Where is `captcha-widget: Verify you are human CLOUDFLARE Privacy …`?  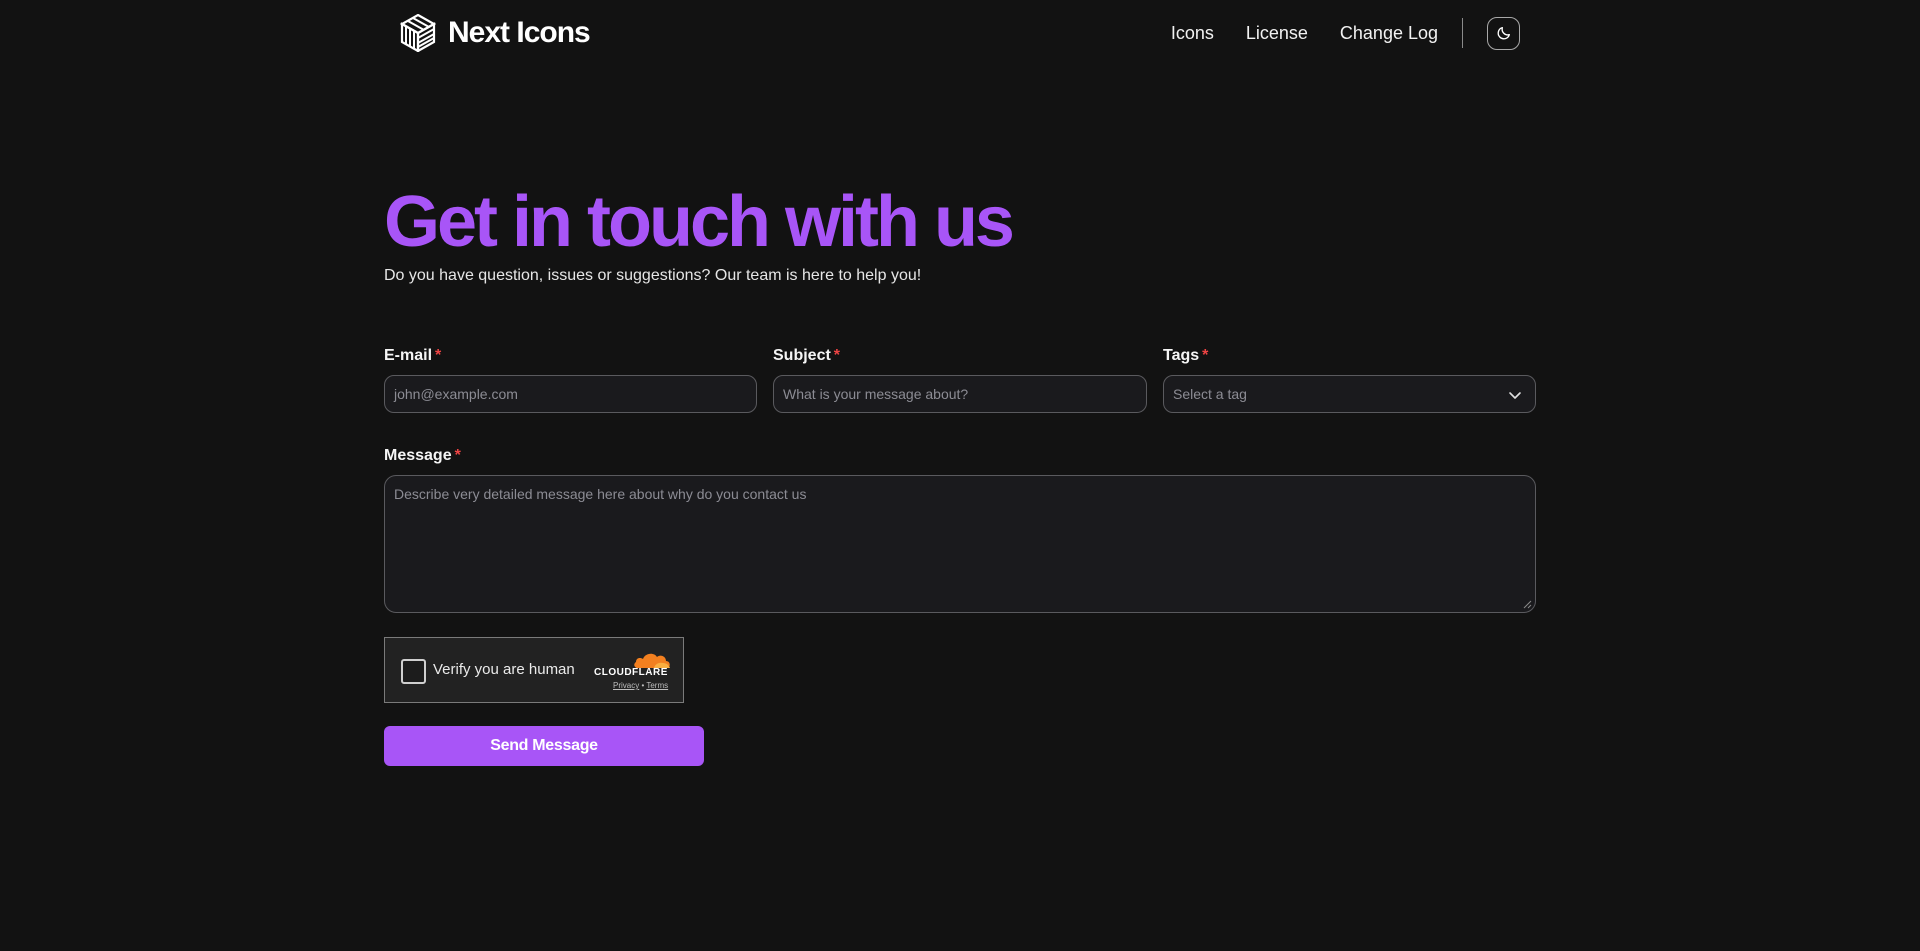
captcha-widget: Verify you are human CLOUDFLARE Privacy … is located at coordinates (534, 670).